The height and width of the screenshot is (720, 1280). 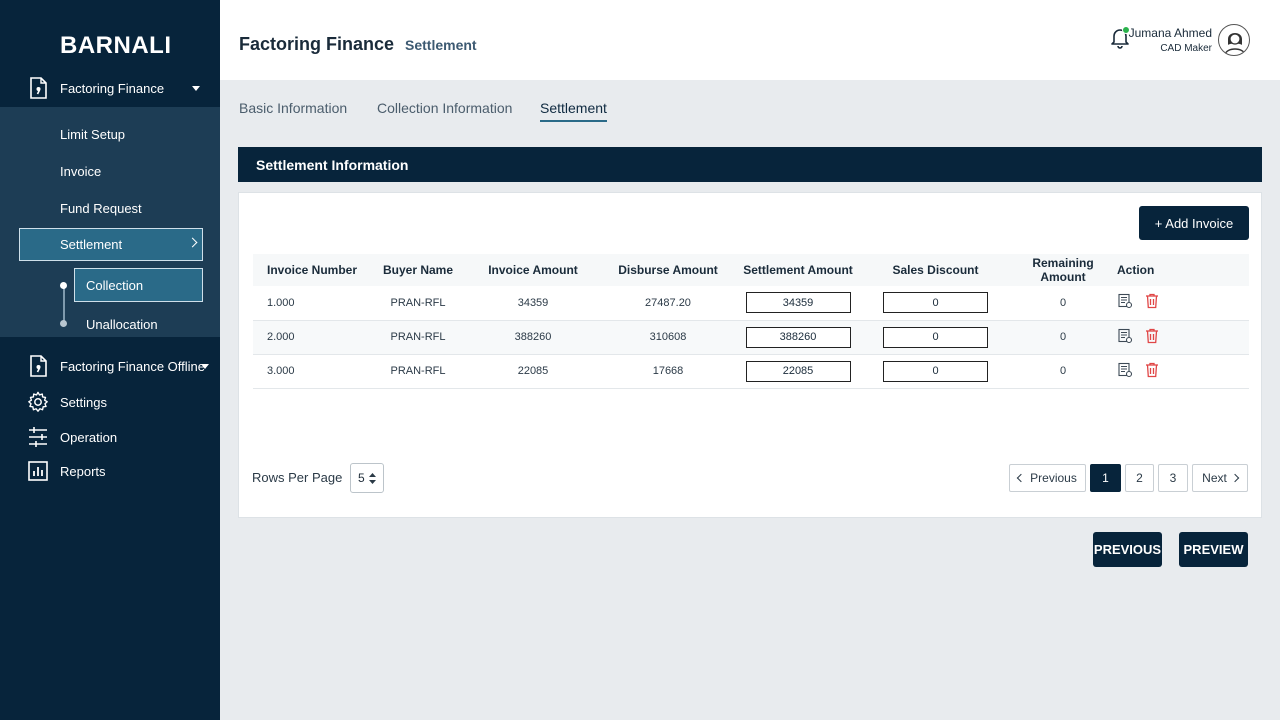 I want to click on sidebar-item-label: Factoring Finance, so click(x=112, y=88).